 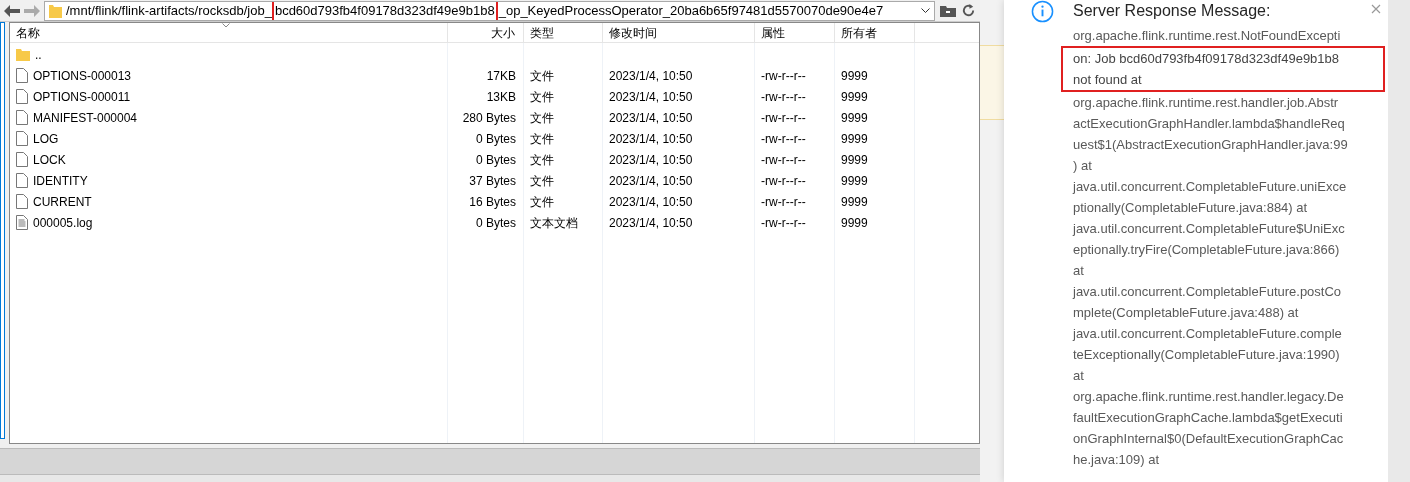 I want to click on message-line: he.java:109) at, so click(x=1116, y=460).